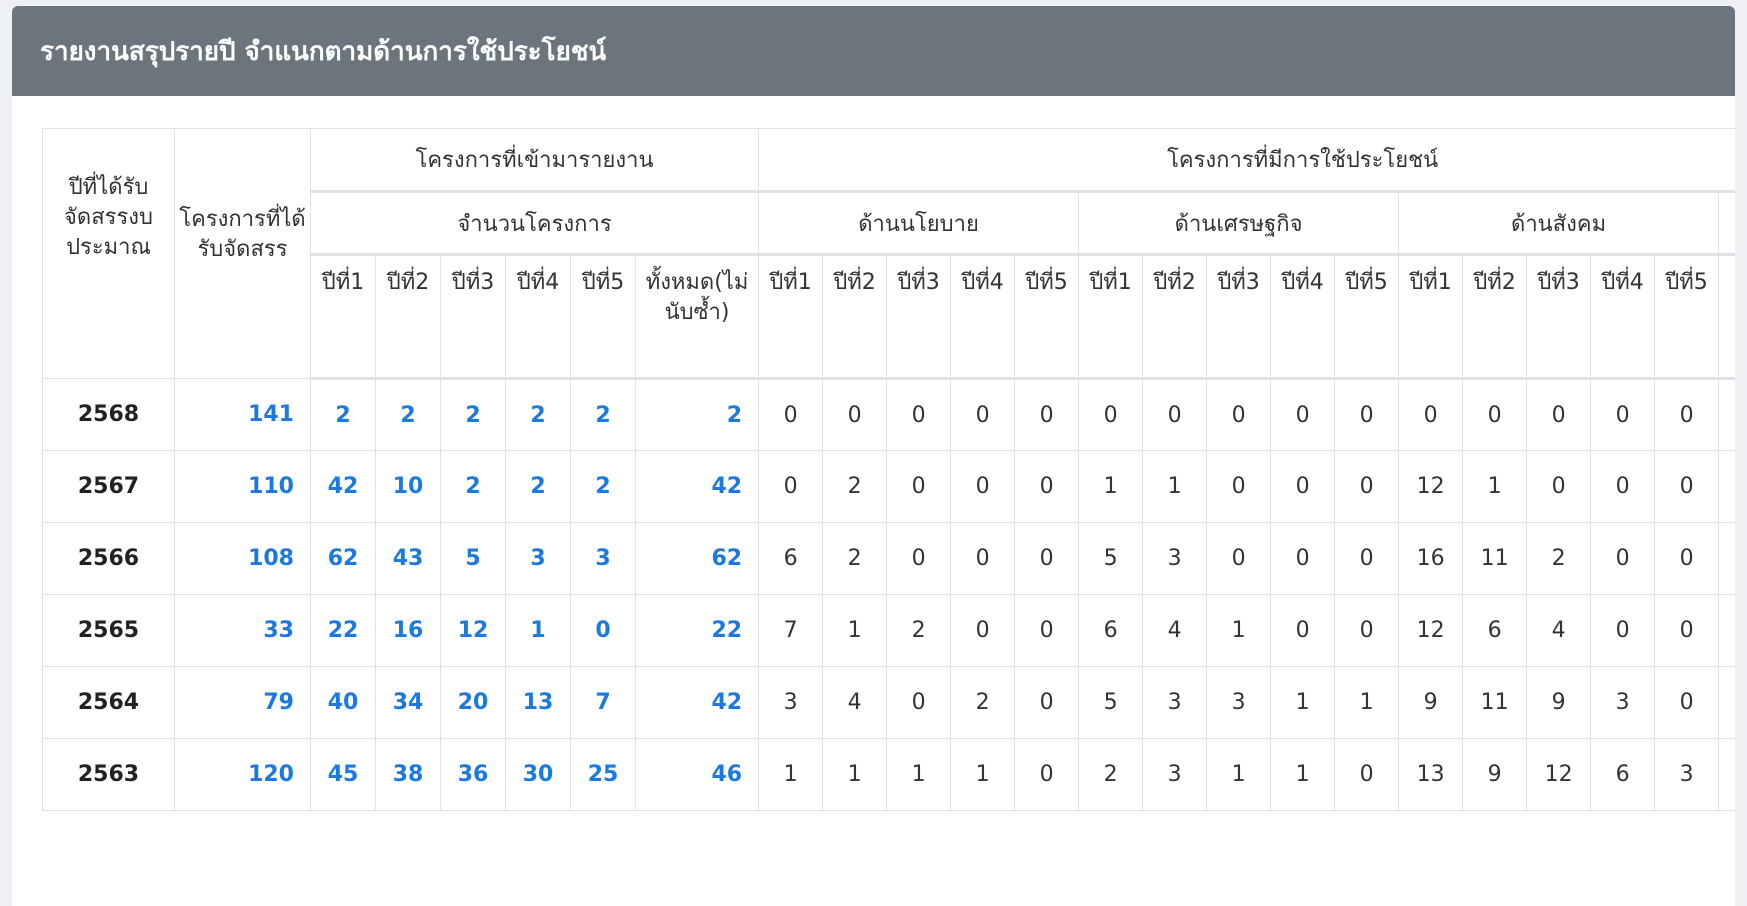  I want to click on table-row: 2567 110 42 10 2 2 2 42 0 2 0 0 0 1 1 0 0 0 12 1 0 0 0, so click(888, 486).